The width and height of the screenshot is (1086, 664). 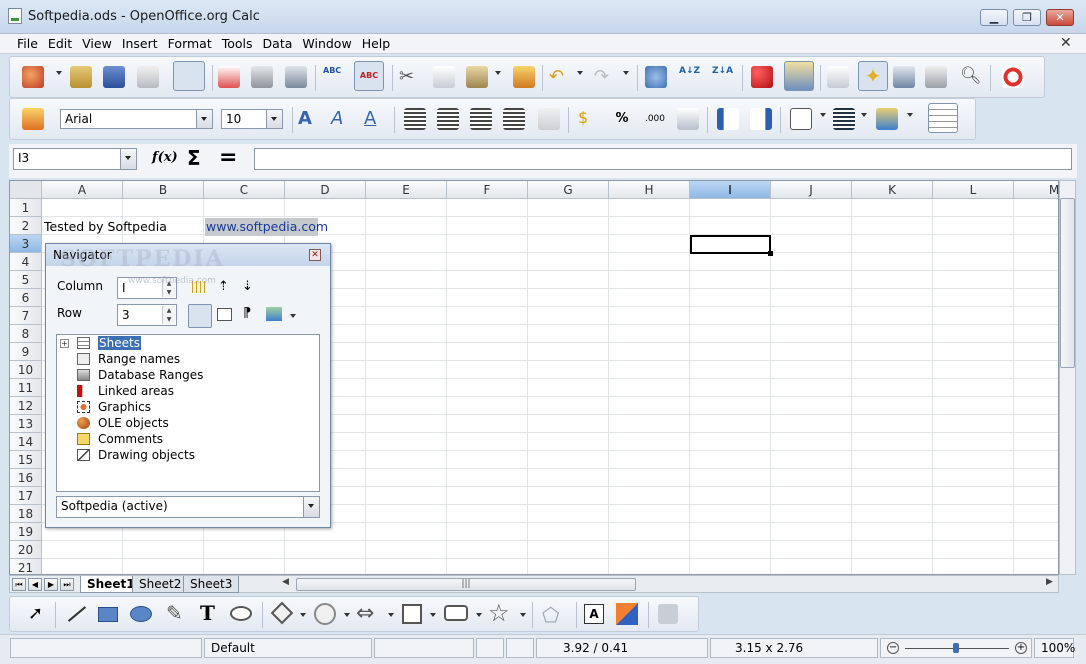 I want to click on scenarios-icon: ⁋, so click(x=247, y=313).